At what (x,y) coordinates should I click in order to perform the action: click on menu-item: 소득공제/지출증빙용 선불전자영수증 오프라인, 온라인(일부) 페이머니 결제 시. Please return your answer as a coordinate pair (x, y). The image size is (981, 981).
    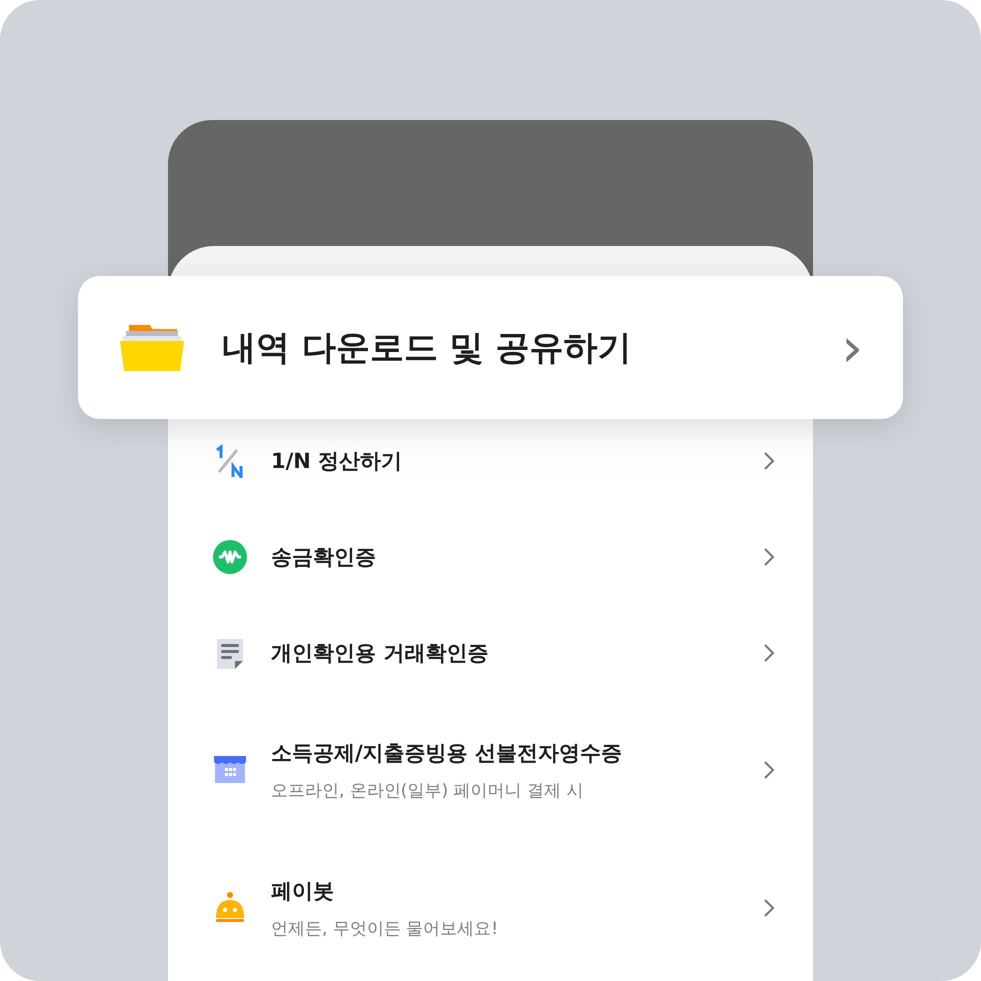
    Looking at the image, I should click on (490, 770).